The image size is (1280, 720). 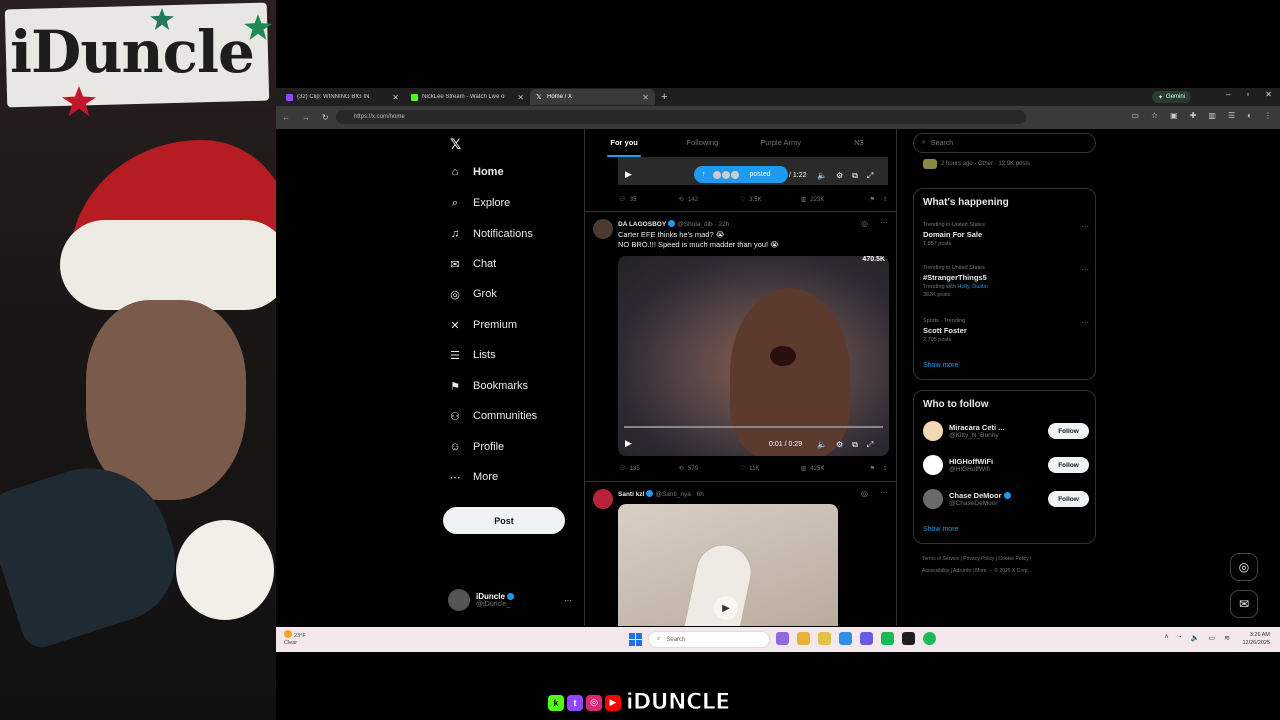 I want to click on back-icon: ←, so click(x=286, y=117).